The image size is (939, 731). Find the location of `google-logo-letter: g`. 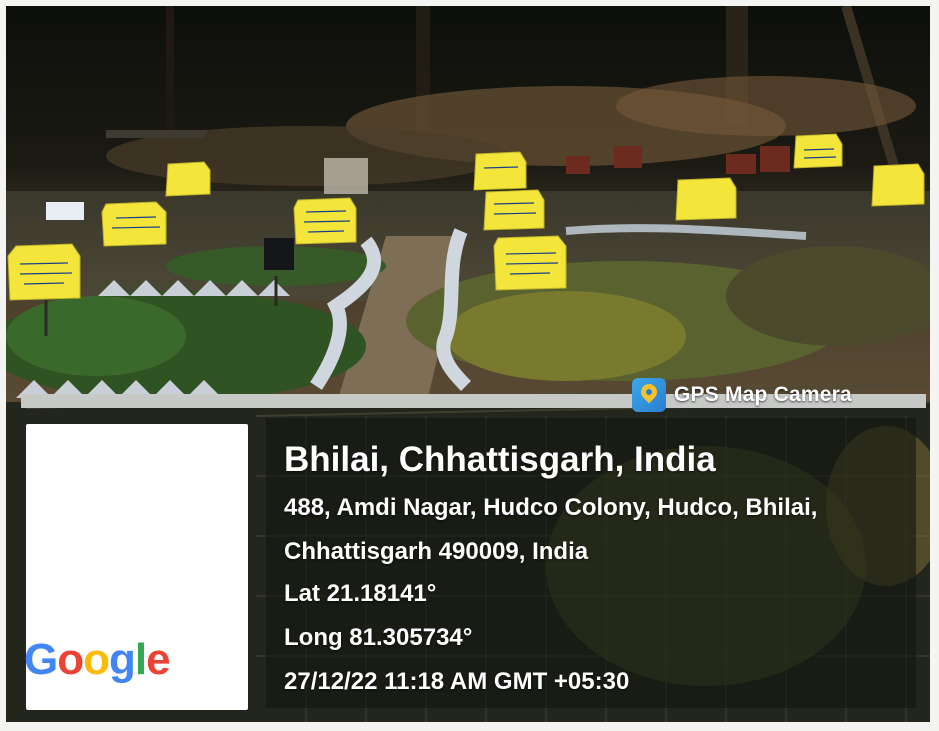

google-logo-letter: g is located at coordinates (122, 659).